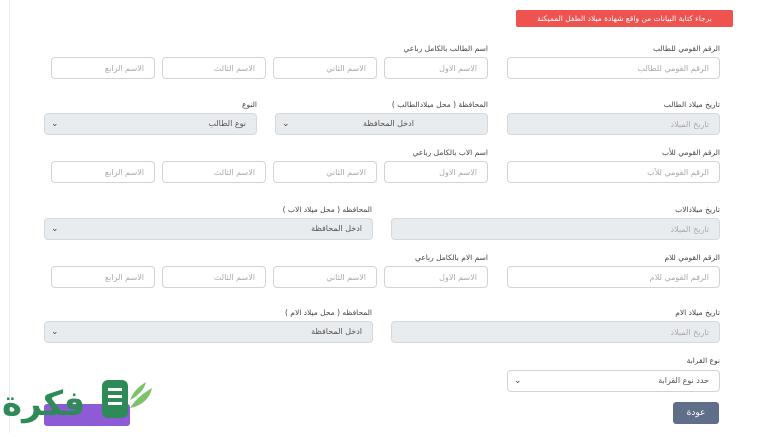  I want to click on student-governorate-select: ⌄ ادخل المحافظة, so click(381, 124).